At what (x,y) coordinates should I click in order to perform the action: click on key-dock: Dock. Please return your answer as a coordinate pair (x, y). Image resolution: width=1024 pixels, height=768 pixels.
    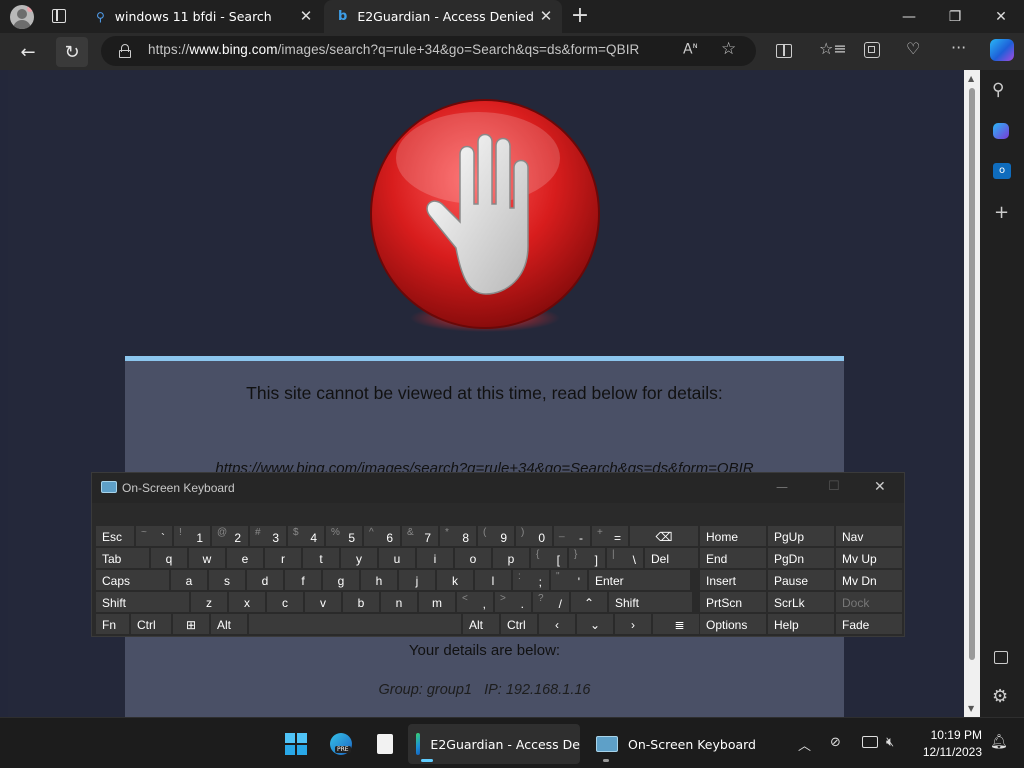
    Looking at the image, I should click on (869, 602).